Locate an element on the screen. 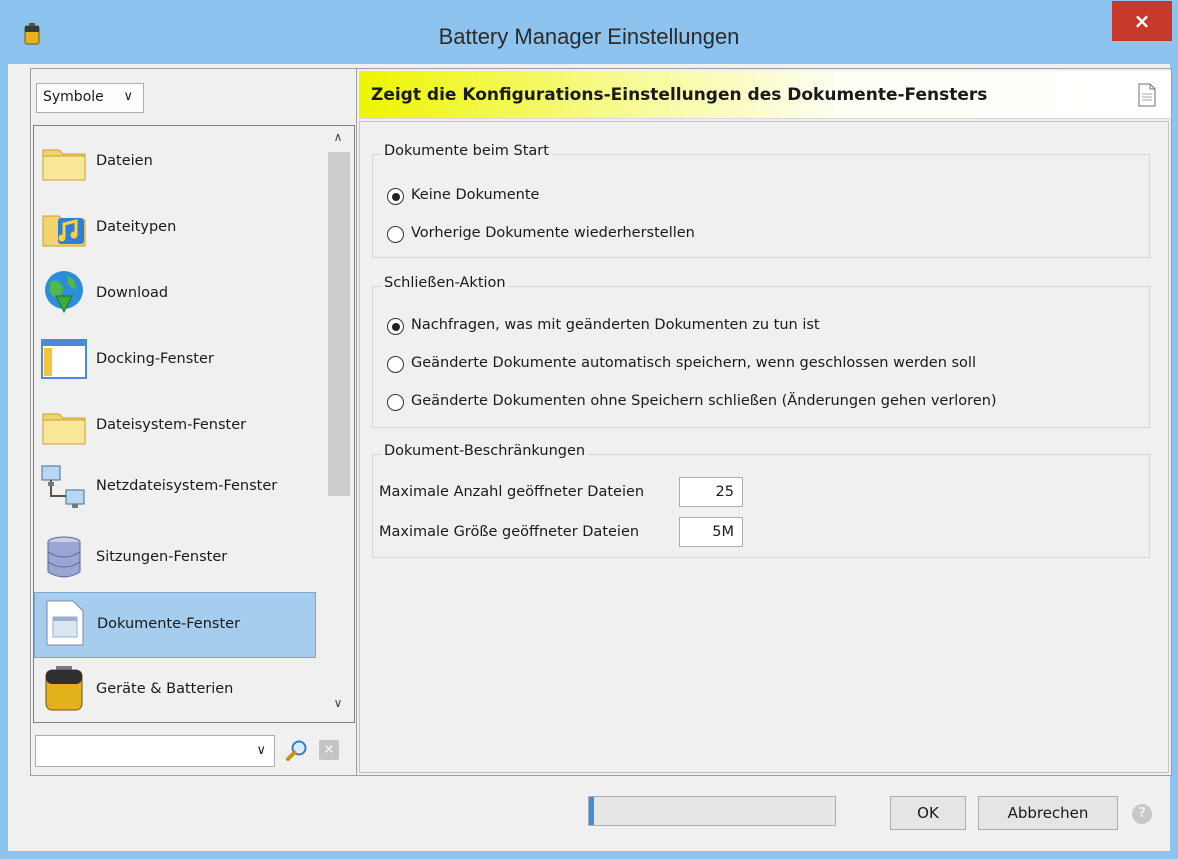 The width and height of the screenshot is (1178, 859). category-item-netzdateisystem-fenster: Netzdateisystem-Fenster is located at coordinates (175, 493).